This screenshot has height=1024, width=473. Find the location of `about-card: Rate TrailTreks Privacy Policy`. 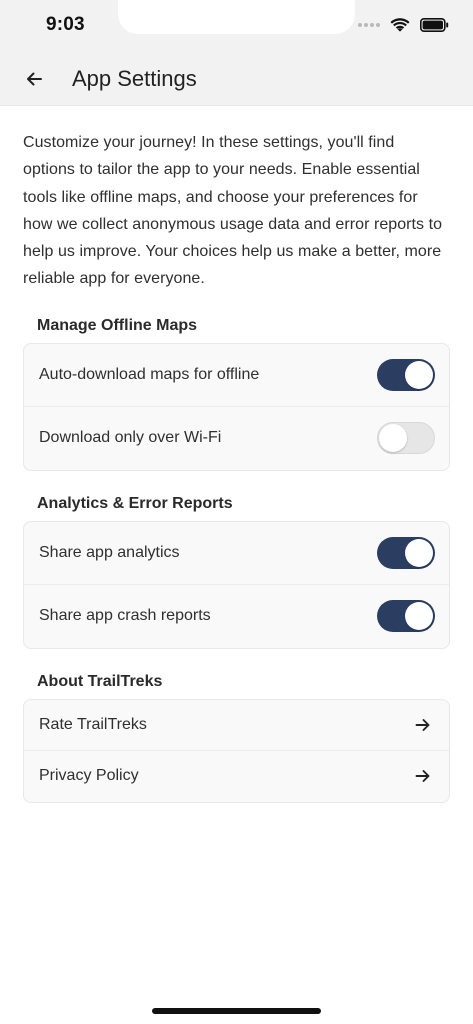

about-card: Rate TrailTreks Privacy Policy is located at coordinates (236, 750).